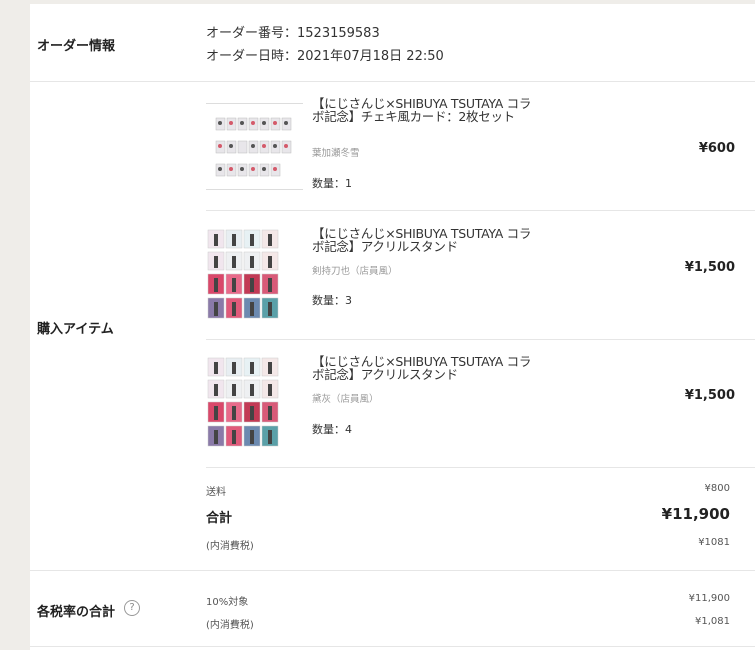  Describe the element at coordinates (712, 621) in the screenshot. I see `tax-rate-consumption-value: ¥1,081` at that location.